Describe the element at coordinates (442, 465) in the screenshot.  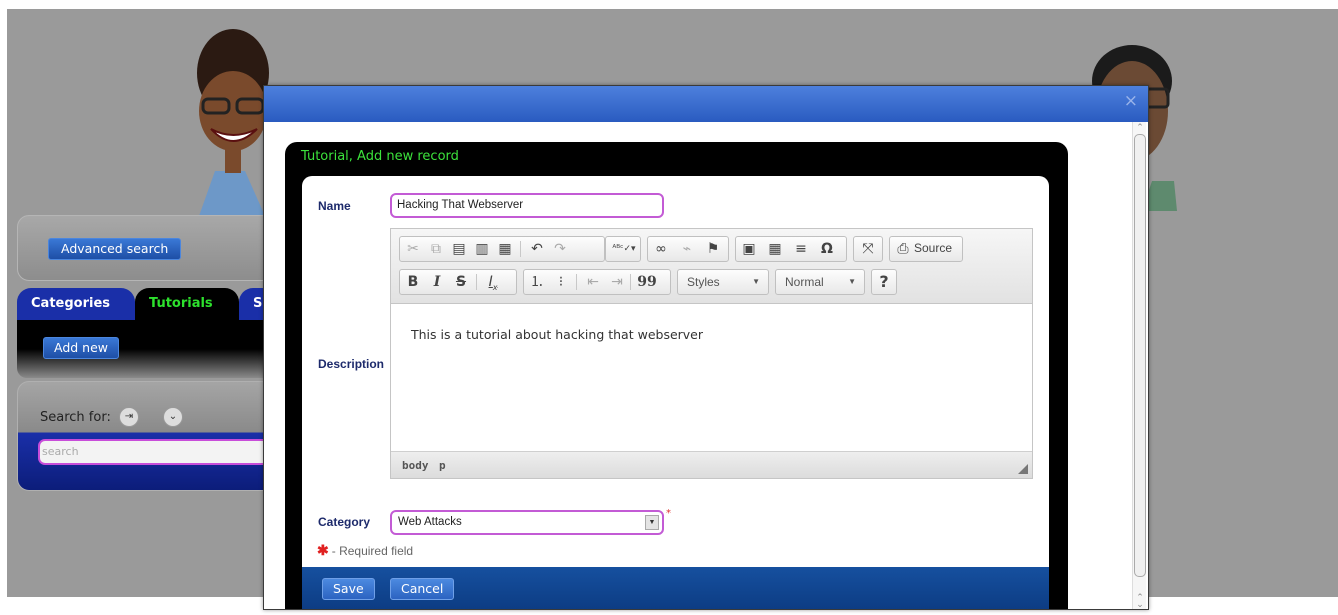
I see `path-p: p` at that location.